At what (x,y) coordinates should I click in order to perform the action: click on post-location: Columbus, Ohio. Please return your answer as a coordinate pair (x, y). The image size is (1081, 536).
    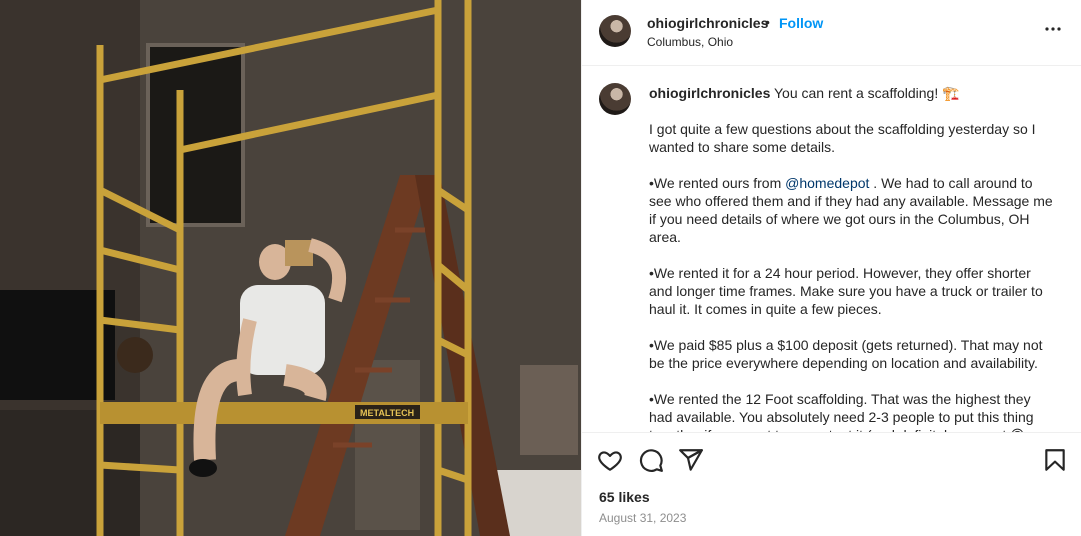
    Looking at the image, I should click on (690, 42).